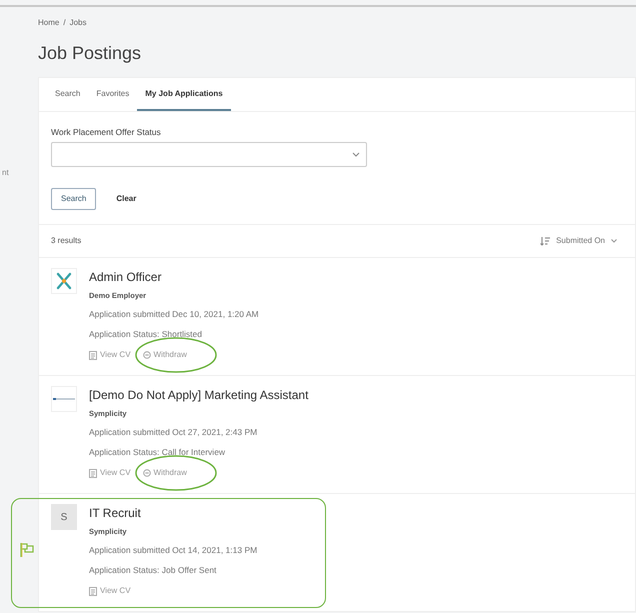  I want to click on sort-icon, so click(545, 241).